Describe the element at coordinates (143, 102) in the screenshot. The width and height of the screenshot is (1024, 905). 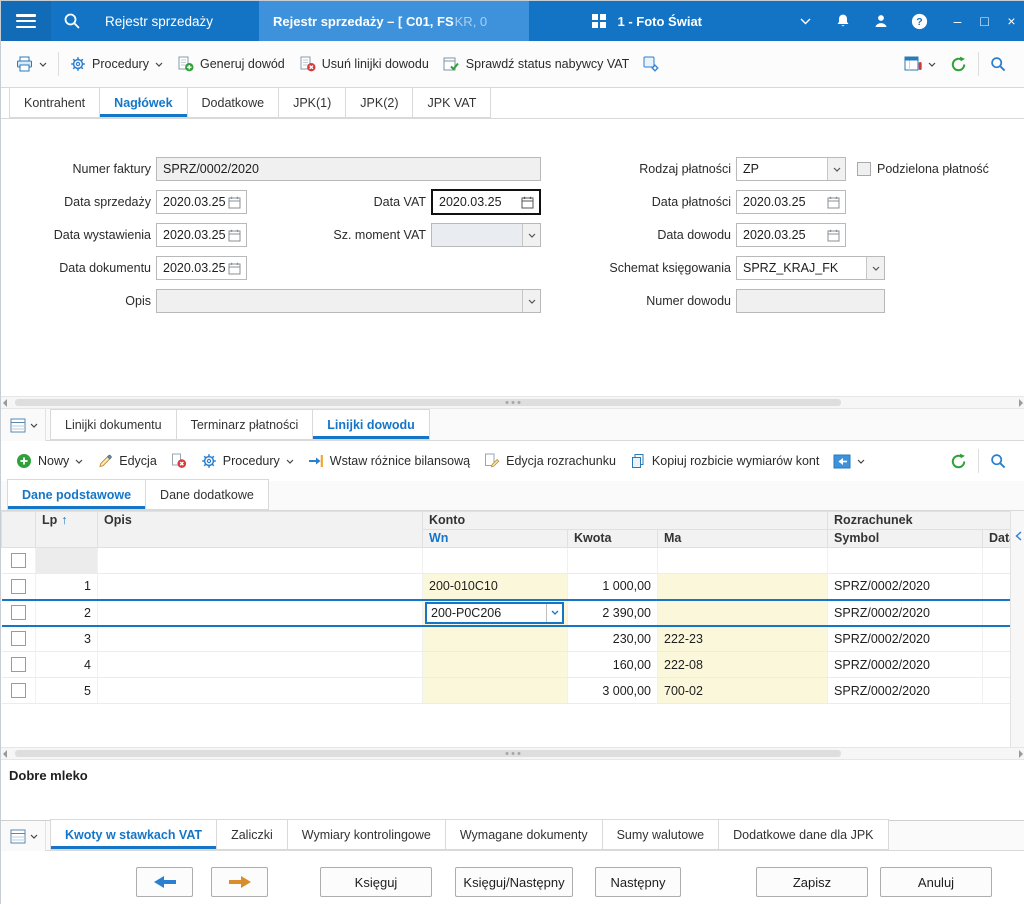
I see `tab-naglowek: Nagłówek` at that location.